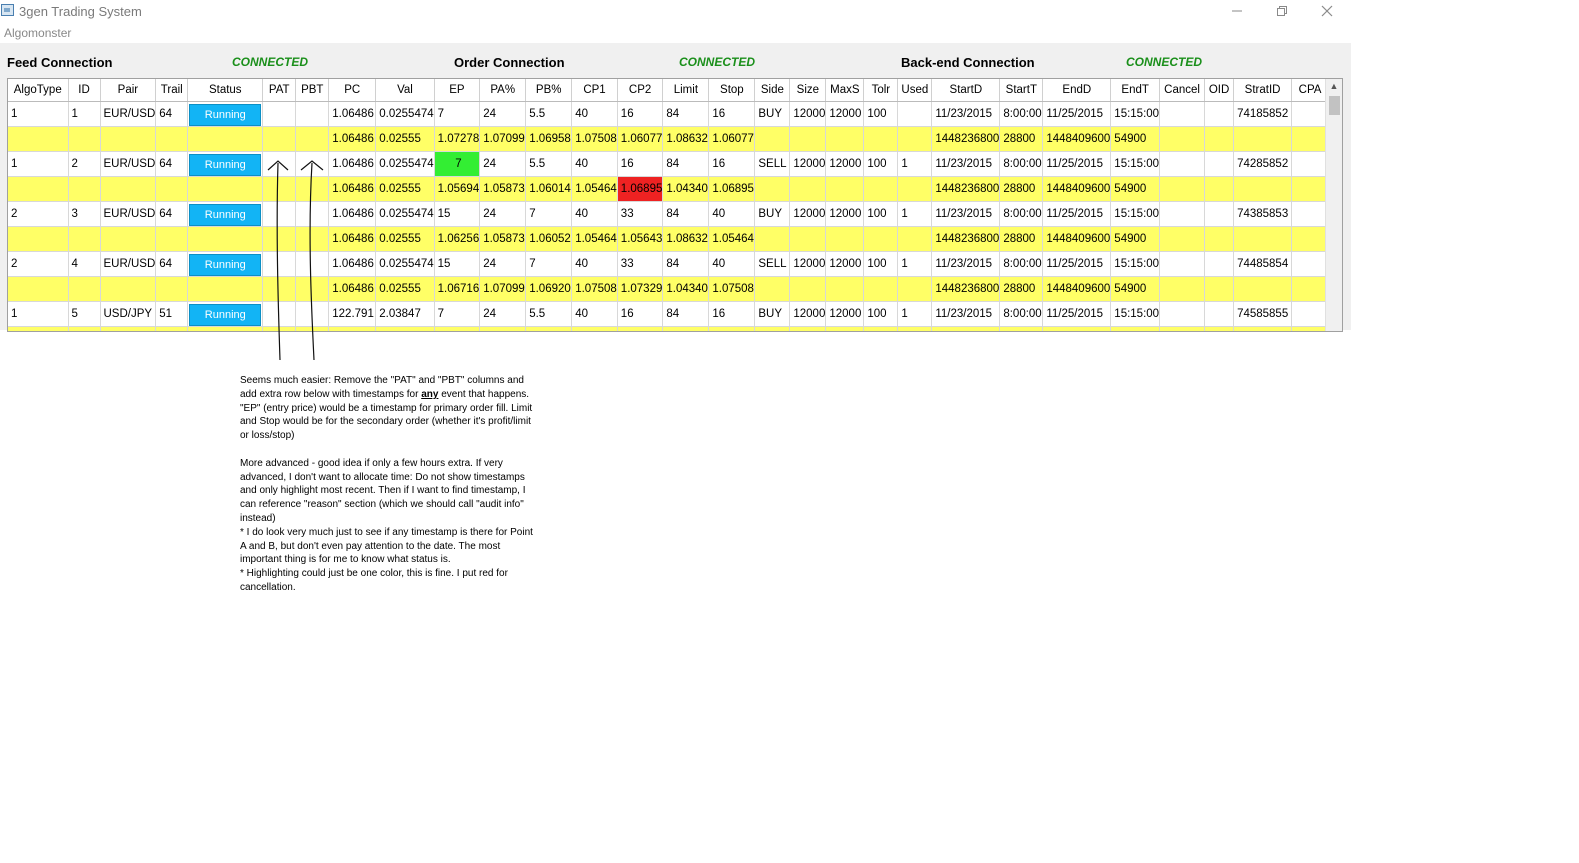 Image resolution: width=1579 pixels, height=863 pixels. I want to click on cell-startt: 28800, so click(1021, 239).